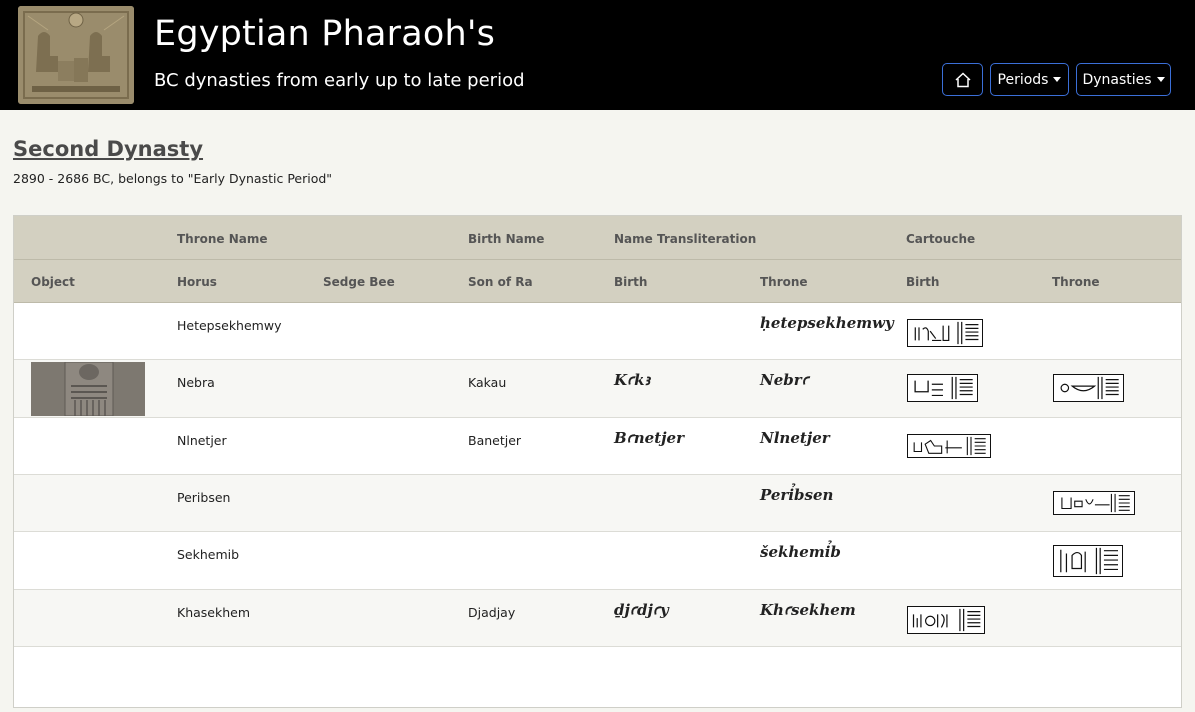  I want to click on horus-name: Nebra, so click(196, 382).